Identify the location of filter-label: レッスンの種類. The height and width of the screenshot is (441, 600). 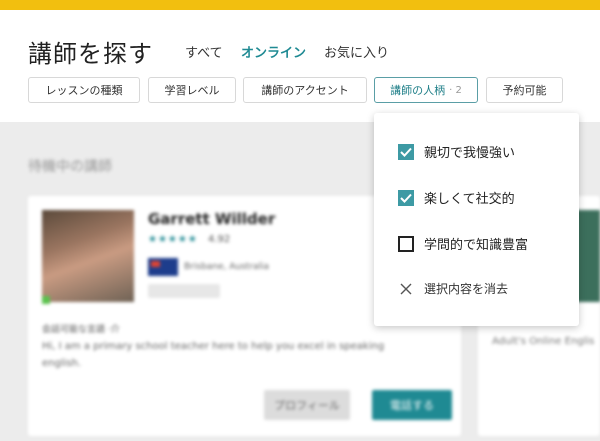
(84, 90).